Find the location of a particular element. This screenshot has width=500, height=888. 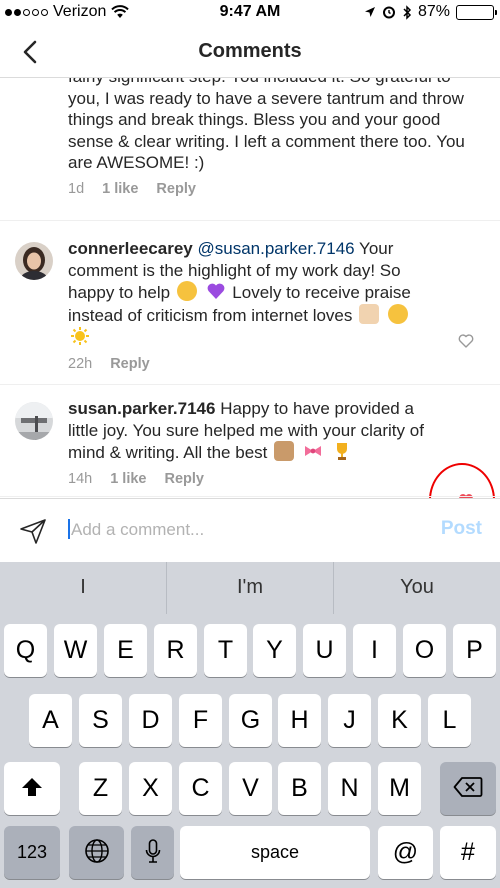

key-v: V is located at coordinates (250, 788).